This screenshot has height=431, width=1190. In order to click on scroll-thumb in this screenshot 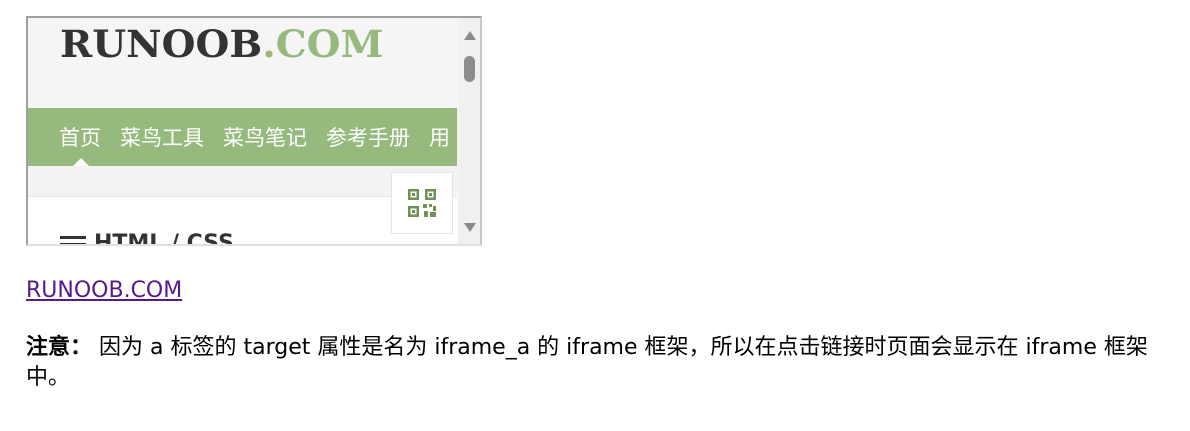, I will do `click(469, 69)`.